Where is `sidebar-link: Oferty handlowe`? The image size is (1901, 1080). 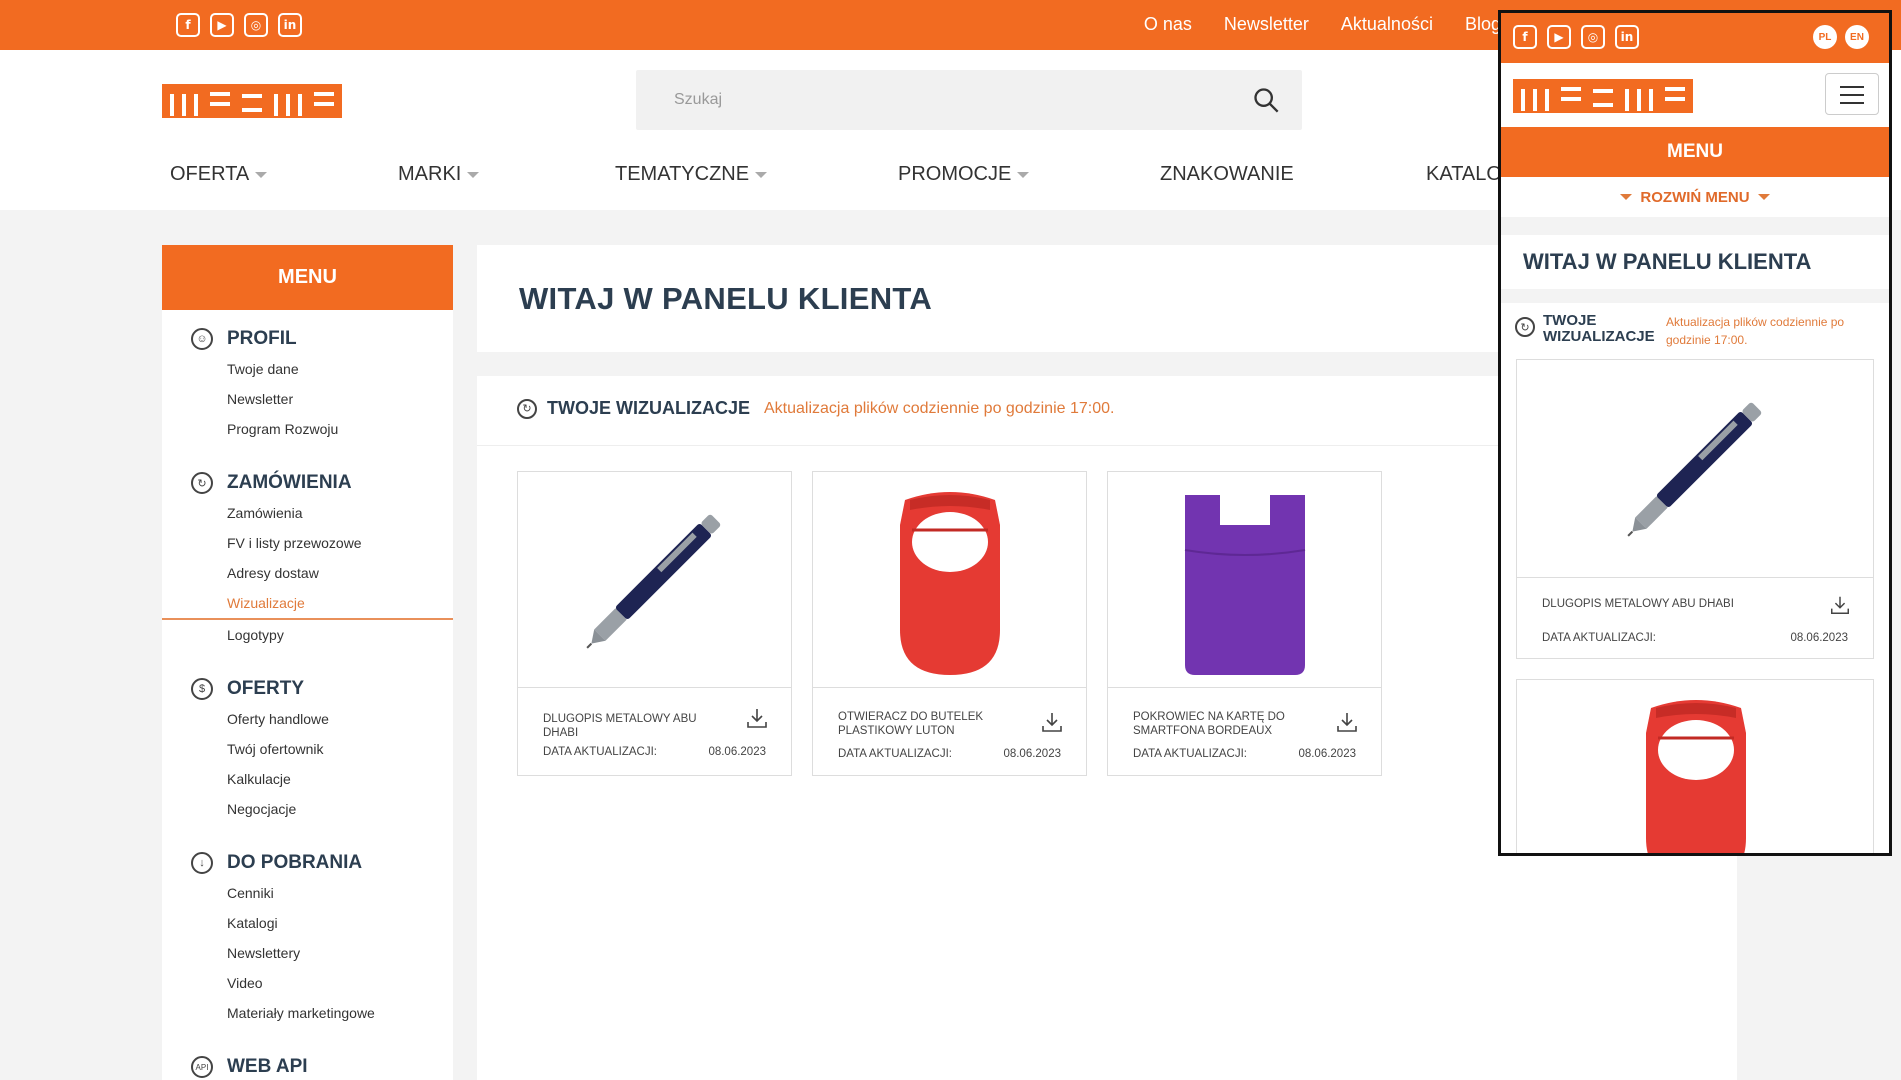 sidebar-link: Oferty handlowe is located at coordinates (340, 719).